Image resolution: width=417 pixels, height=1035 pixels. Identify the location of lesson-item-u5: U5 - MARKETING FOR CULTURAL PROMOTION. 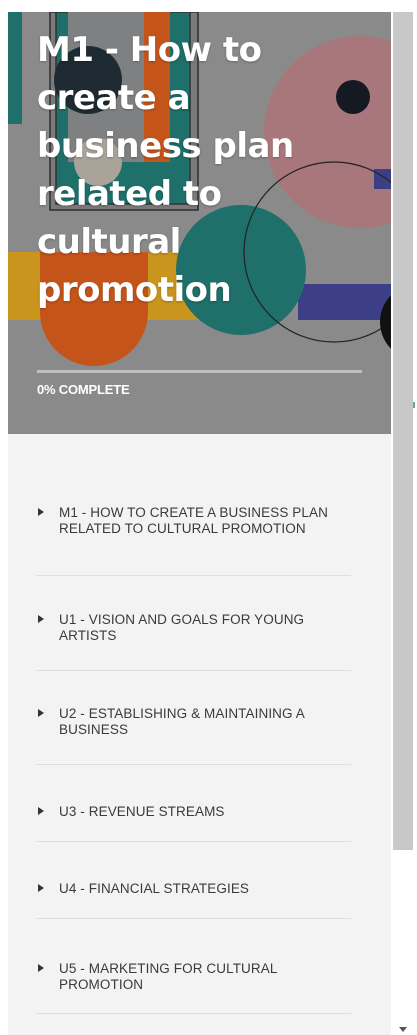
(193, 966).